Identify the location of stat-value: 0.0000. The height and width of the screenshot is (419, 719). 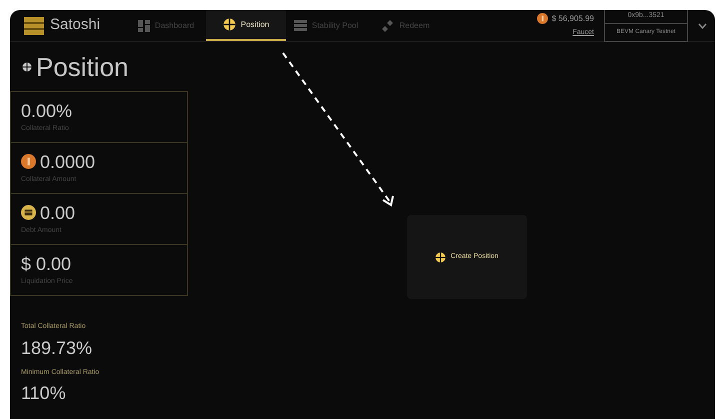
(68, 161).